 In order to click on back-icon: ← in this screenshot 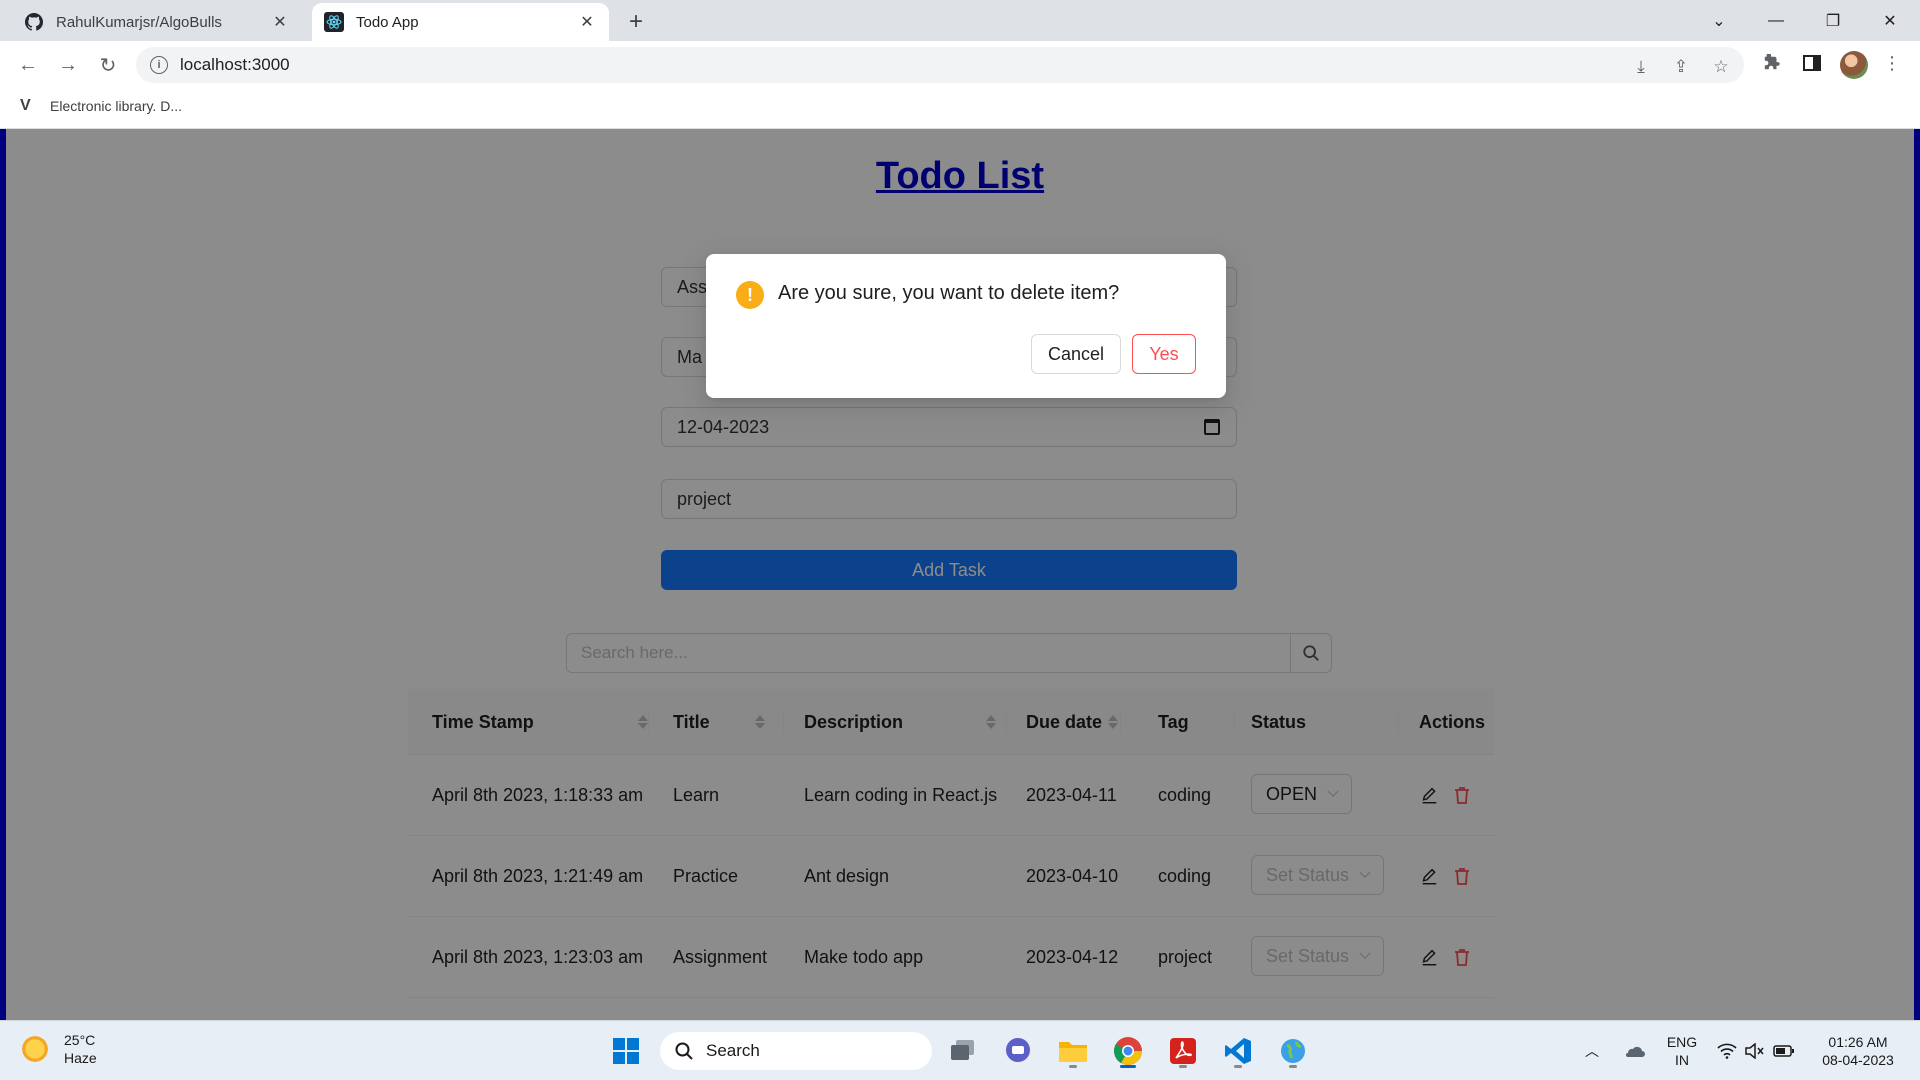, I will do `click(28, 65)`.